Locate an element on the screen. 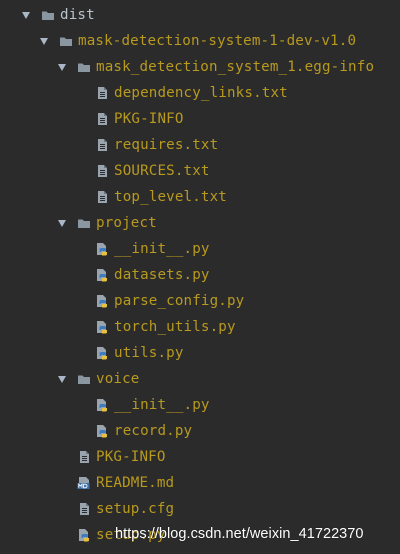 This screenshot has height=554, width=400. tree-item-label: mask-detection-system-1-dev-v1.0 is located at coordinates (217, 41).